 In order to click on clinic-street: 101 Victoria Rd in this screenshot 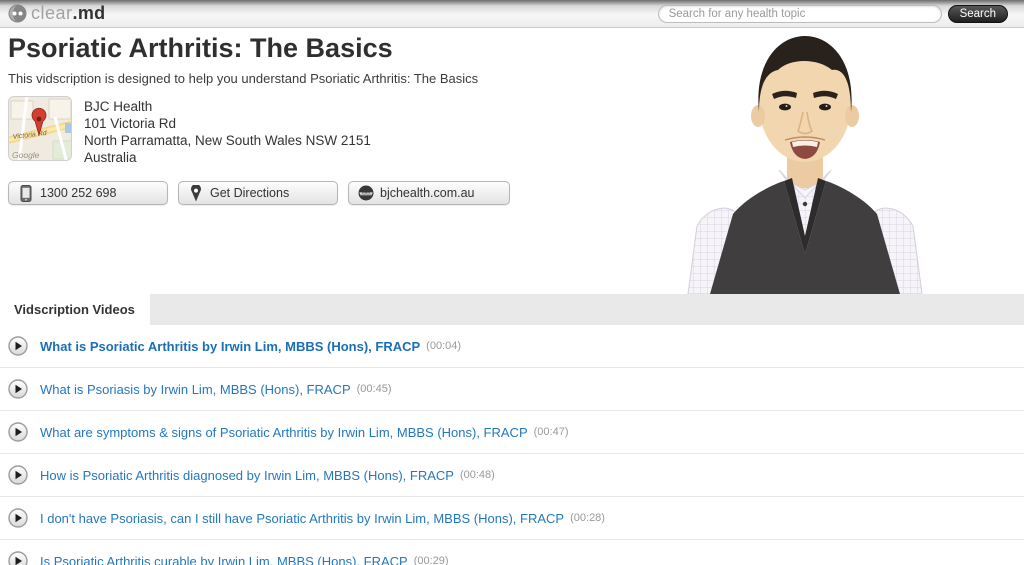, I will do `click(130, 123)`.